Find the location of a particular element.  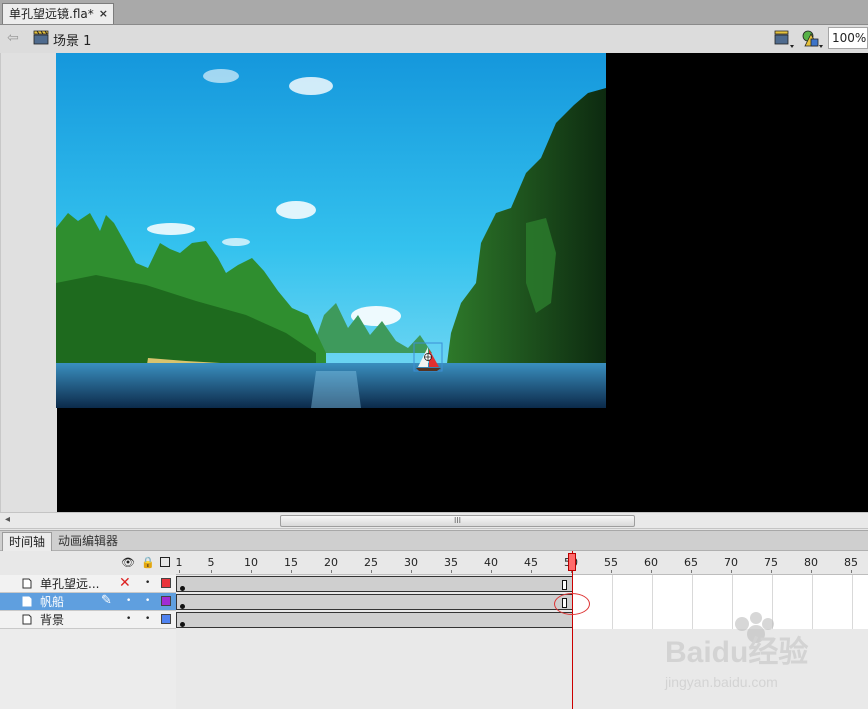

frame-number: 35 is located at coordinates (451, 562).